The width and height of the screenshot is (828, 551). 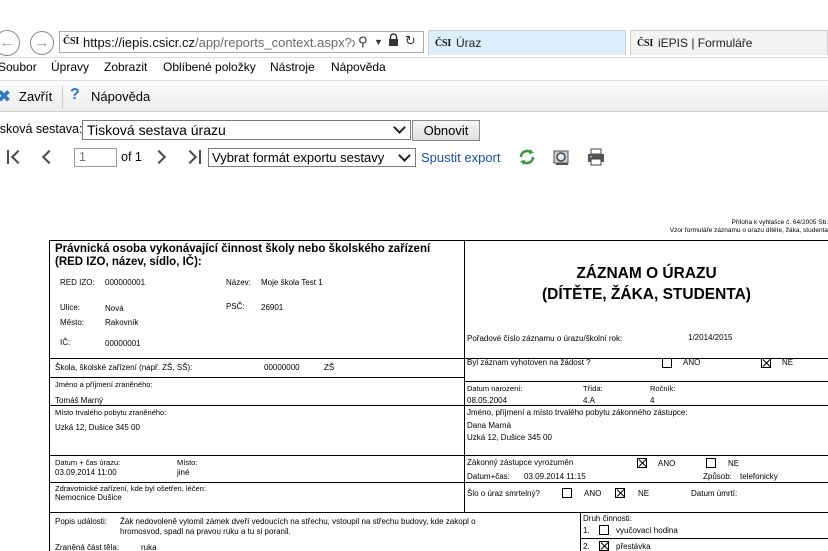 I want to click on forward-button: →, so click(x=42, y=43).